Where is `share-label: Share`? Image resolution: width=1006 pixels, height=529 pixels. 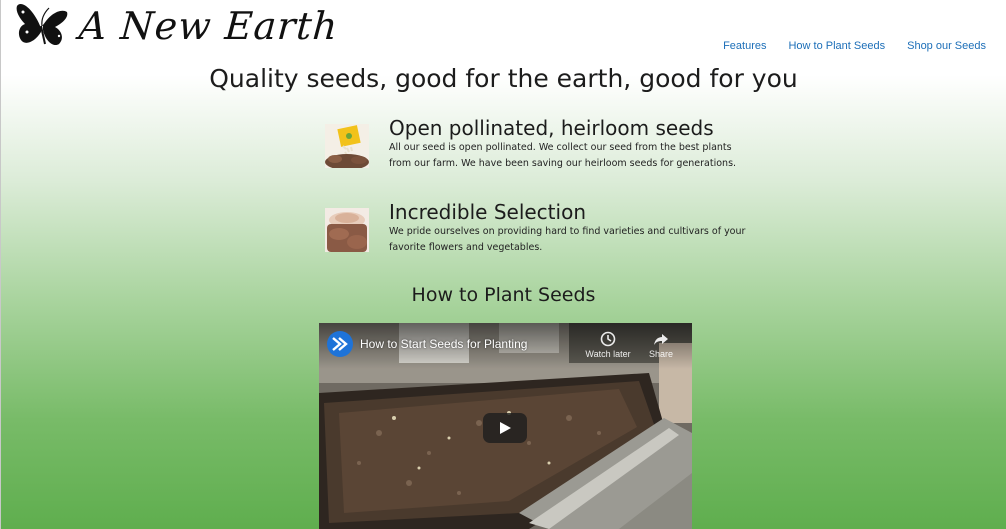 share-label: Share is located at coordinates (661, 354).